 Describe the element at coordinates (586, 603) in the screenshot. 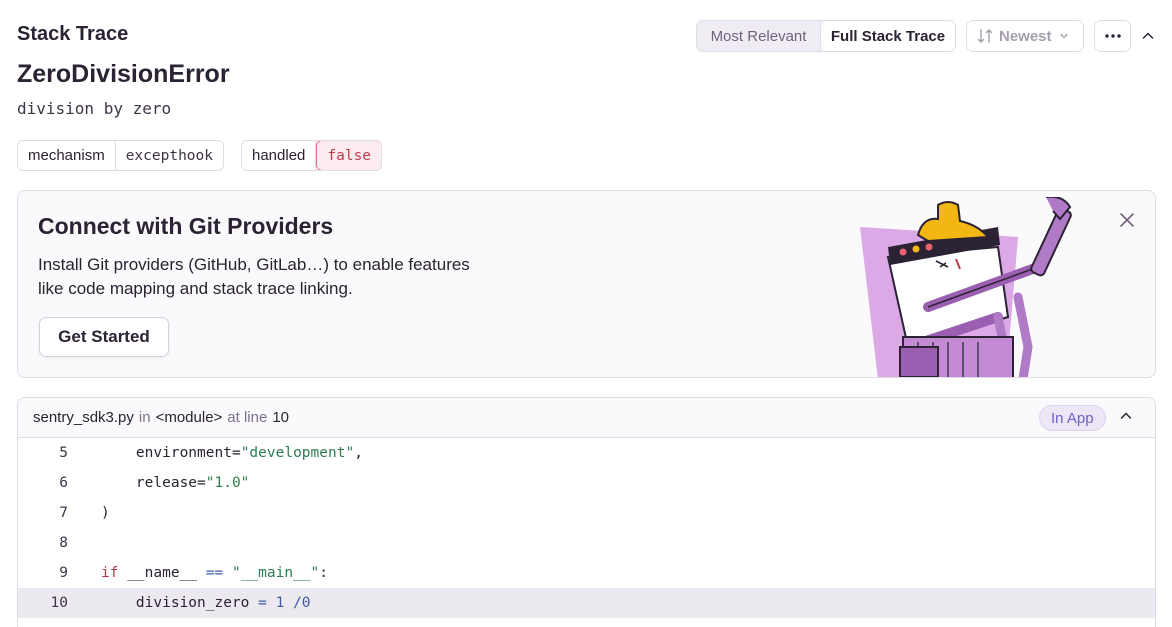

I see `code-line-active: 10 division_zero = 1 /0` at that location.